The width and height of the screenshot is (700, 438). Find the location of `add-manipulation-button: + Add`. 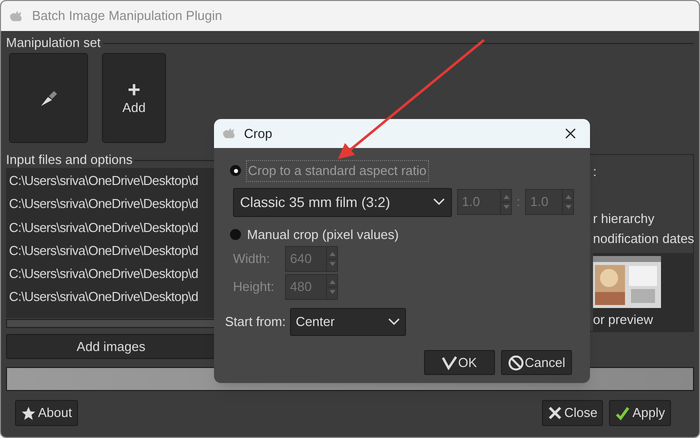

add-manipulation-button: + Add is located at coordinates (134, 98).